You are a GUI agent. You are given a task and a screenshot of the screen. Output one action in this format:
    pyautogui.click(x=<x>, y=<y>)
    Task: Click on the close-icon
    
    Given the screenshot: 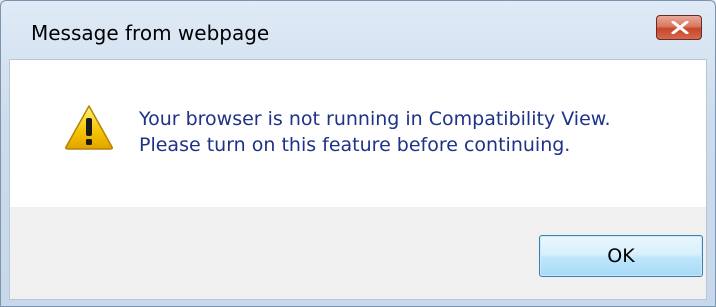 What is the action you would take?
    pyautogui.click(x=680, y=27)
    